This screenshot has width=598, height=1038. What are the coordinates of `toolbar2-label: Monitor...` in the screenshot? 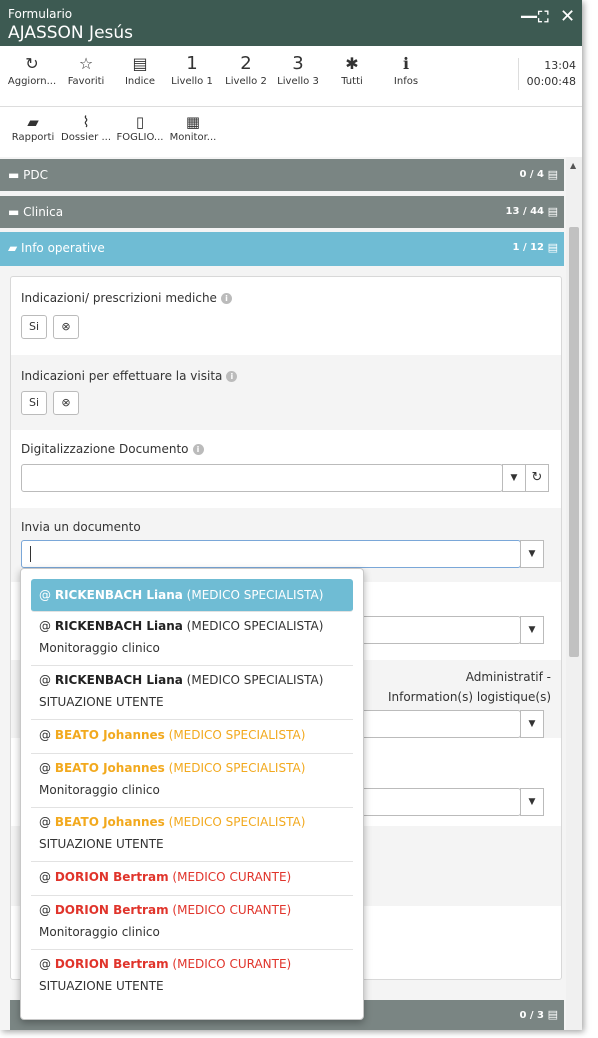 It's located at (193, 137).